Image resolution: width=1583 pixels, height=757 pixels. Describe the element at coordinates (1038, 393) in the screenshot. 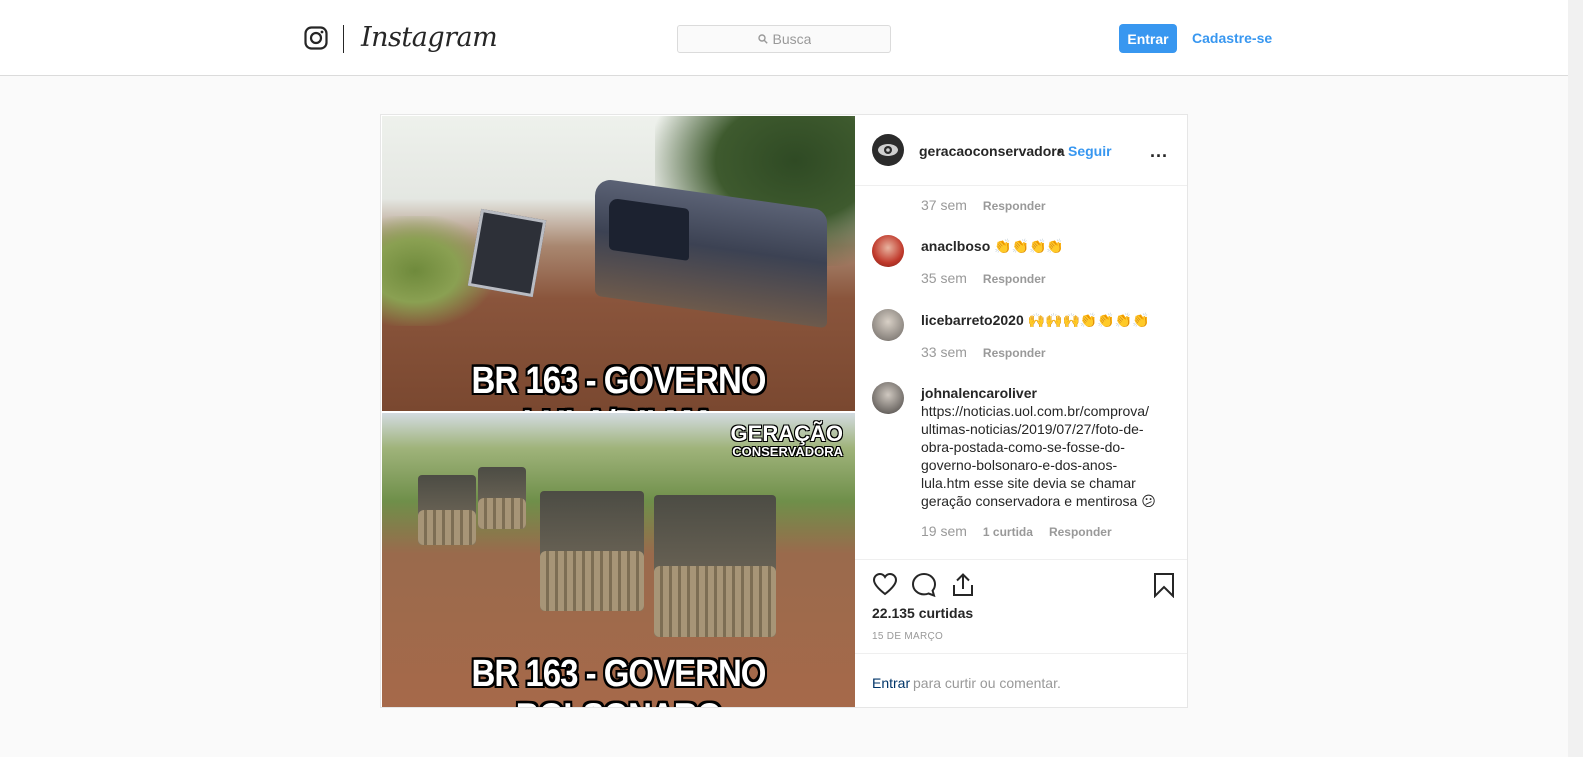

I see `comment-username: johnalencaroliver` at that location.